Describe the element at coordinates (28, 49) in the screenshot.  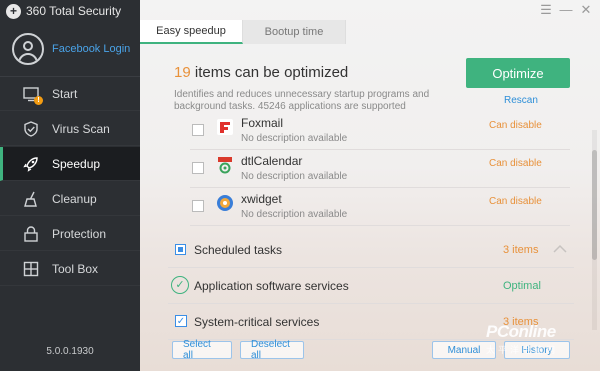
I see `avatar-icon` at that location.